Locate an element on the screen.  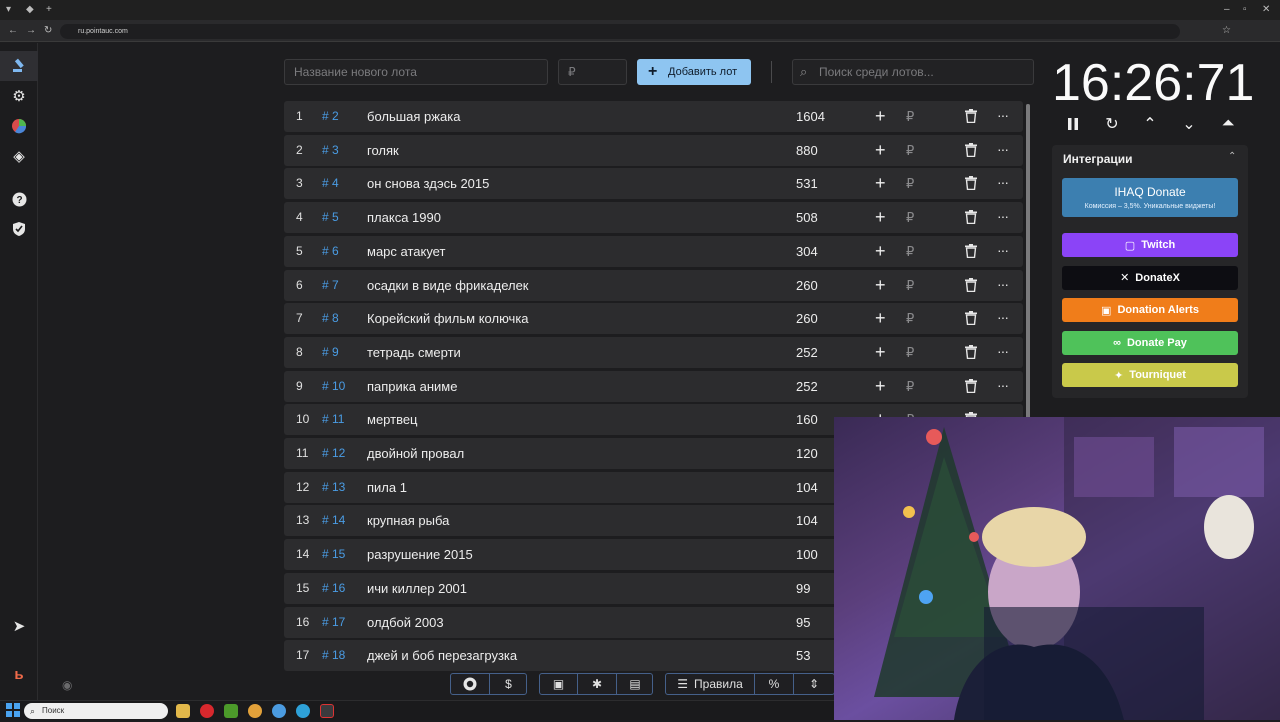
url-field is located at coordinates (620, 31).